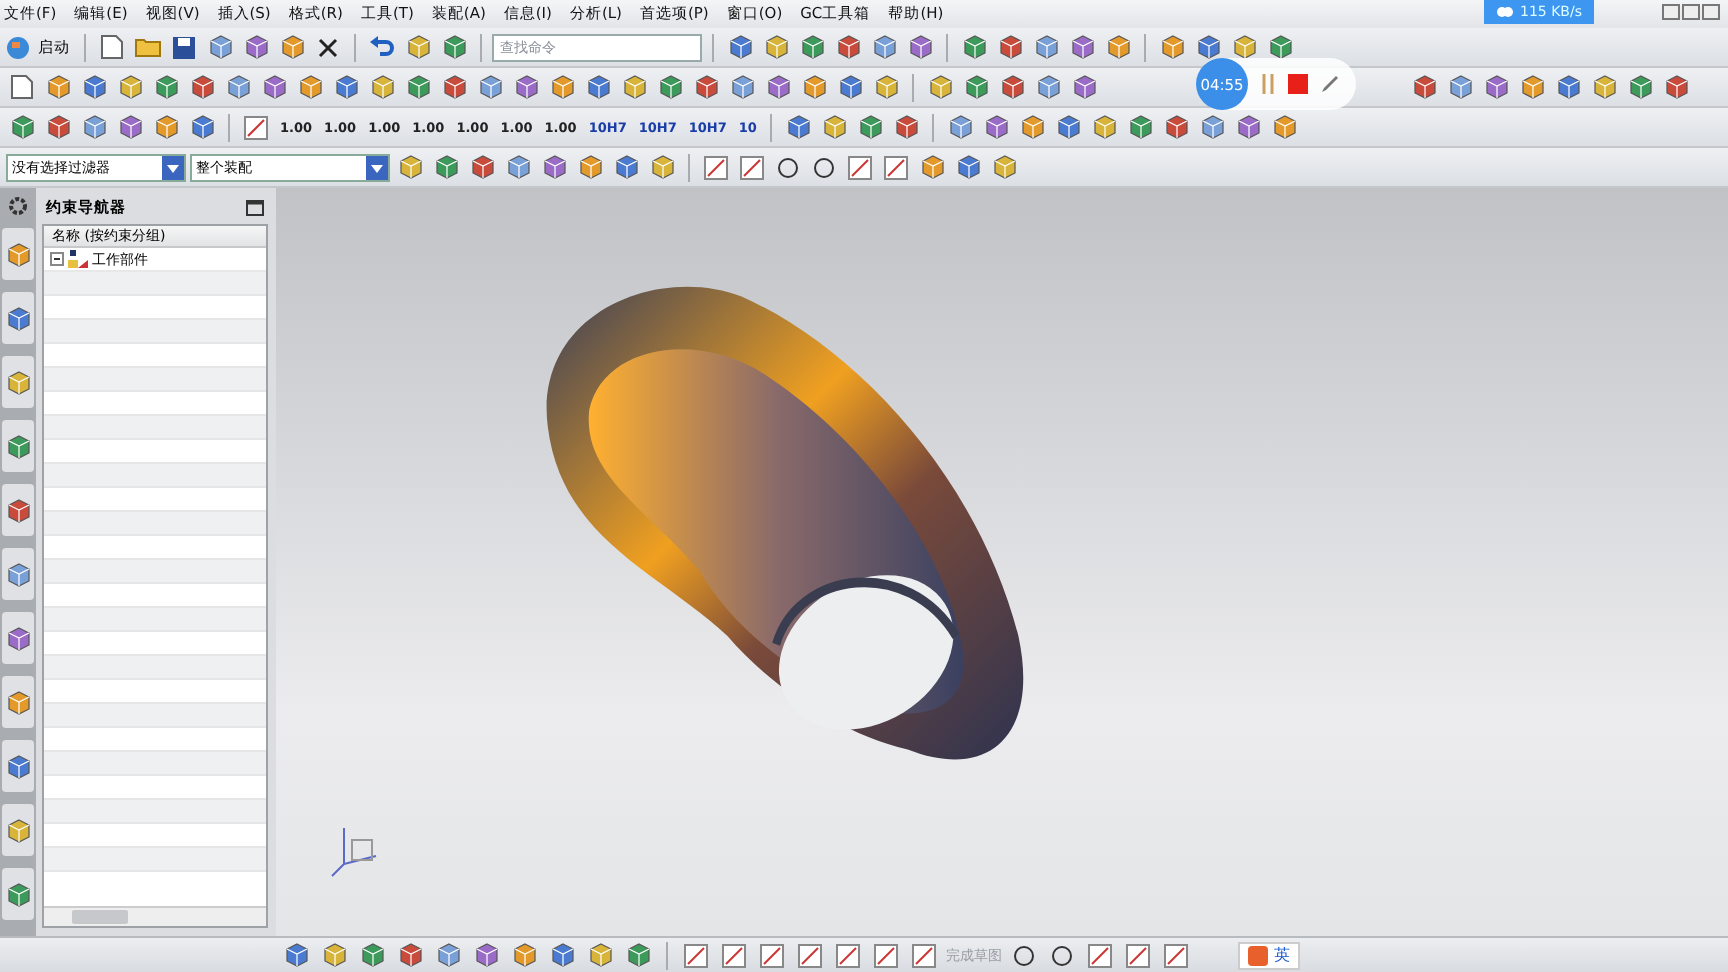  I want to click on maximize-icon, so click(255, 208).